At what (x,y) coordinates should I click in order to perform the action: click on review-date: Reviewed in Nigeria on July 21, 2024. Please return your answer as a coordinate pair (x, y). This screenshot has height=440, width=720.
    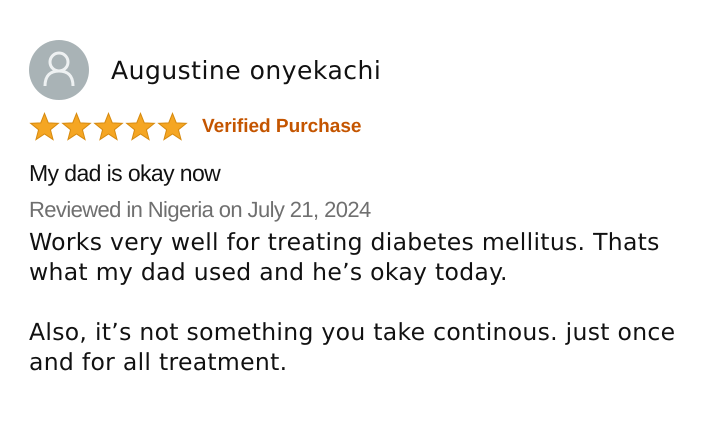
    Looking at the image, I should click on (200, 210).